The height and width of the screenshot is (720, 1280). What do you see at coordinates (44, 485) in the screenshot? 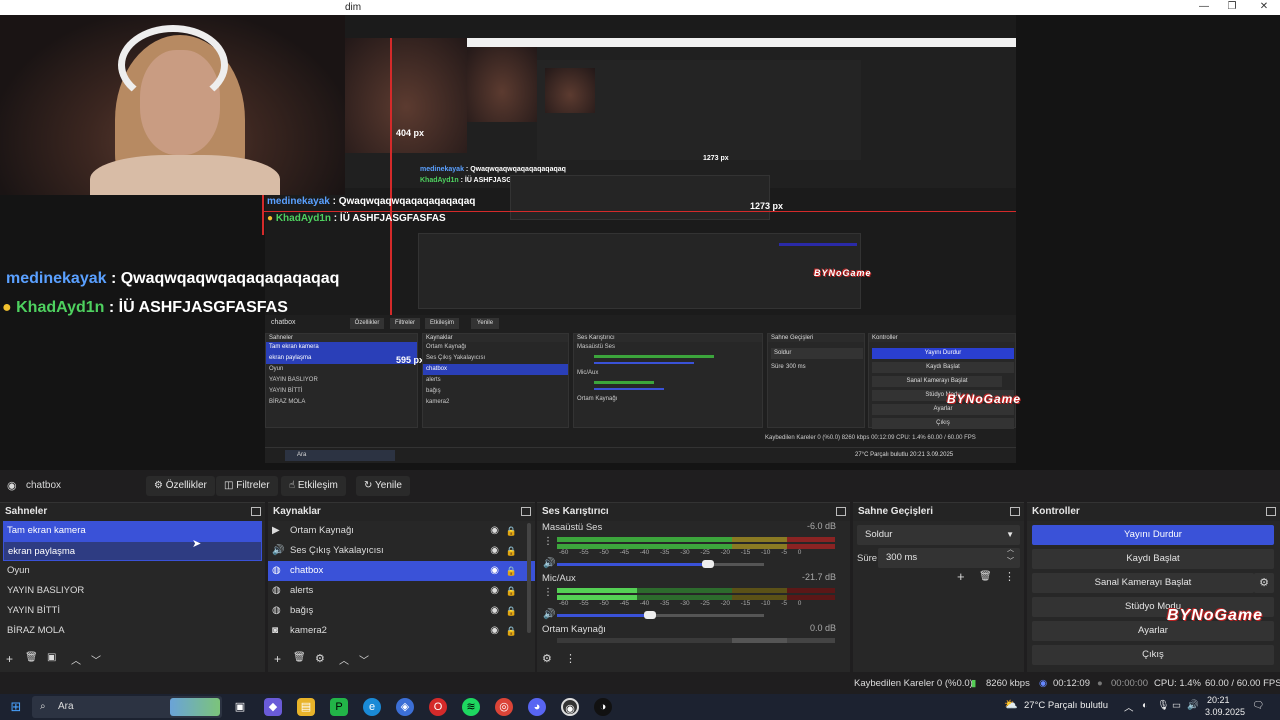
I see `selected-source-name: chatbox` at bounding box center [44, 485].